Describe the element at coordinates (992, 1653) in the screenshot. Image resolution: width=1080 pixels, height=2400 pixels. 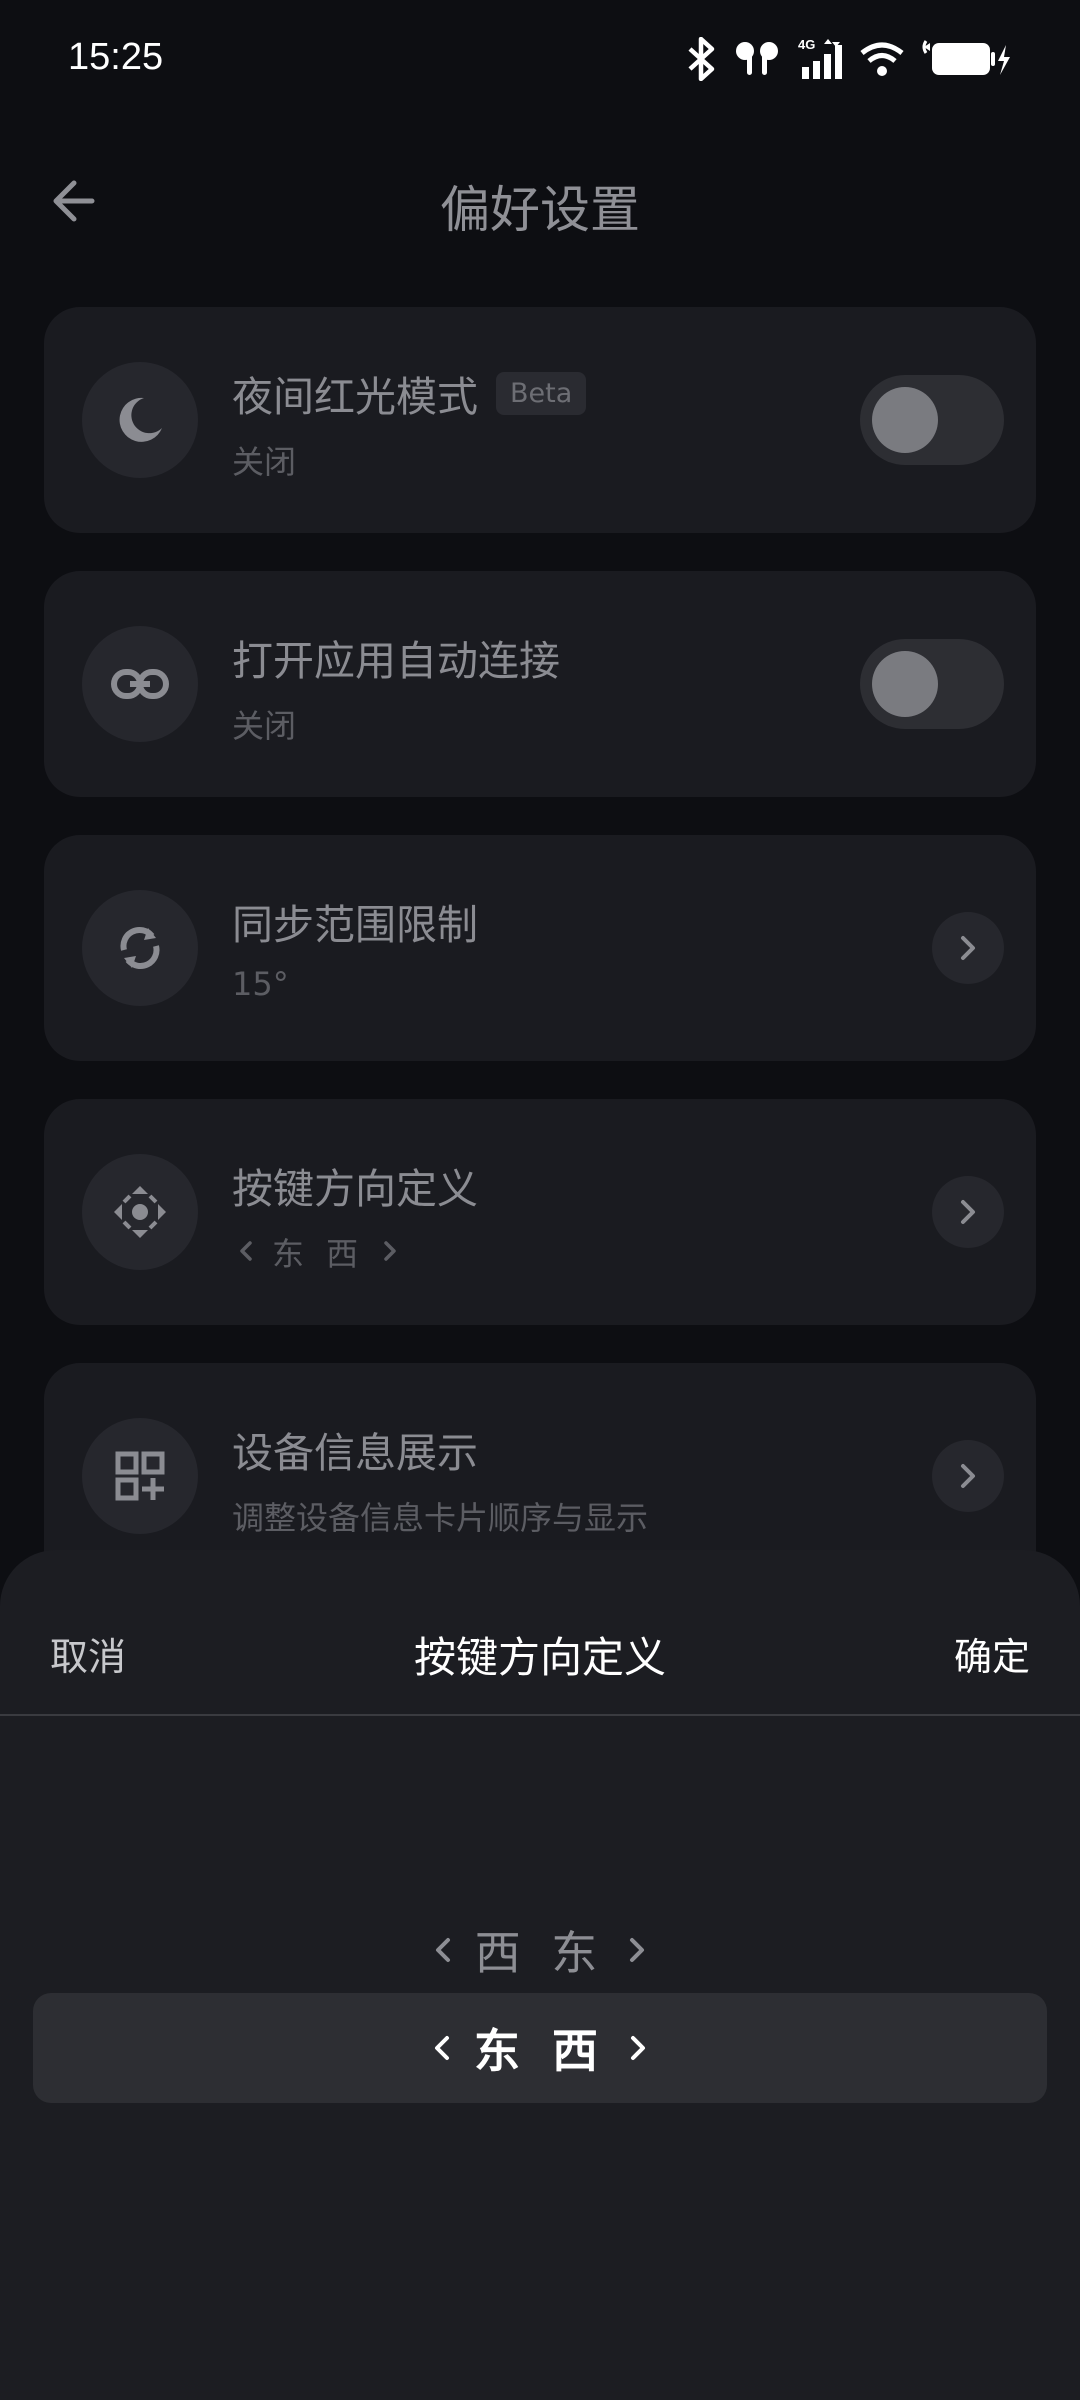
I see `confirm-button: 确定` at that location.